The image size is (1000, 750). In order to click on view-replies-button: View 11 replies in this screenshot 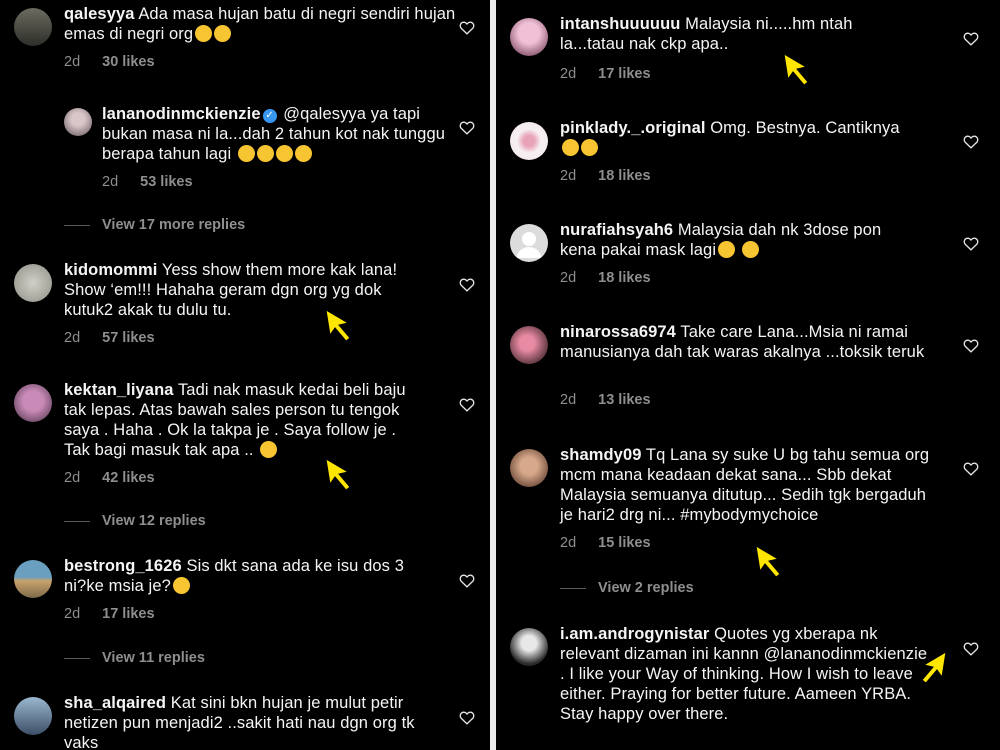, I will do `click(134, 658)`.